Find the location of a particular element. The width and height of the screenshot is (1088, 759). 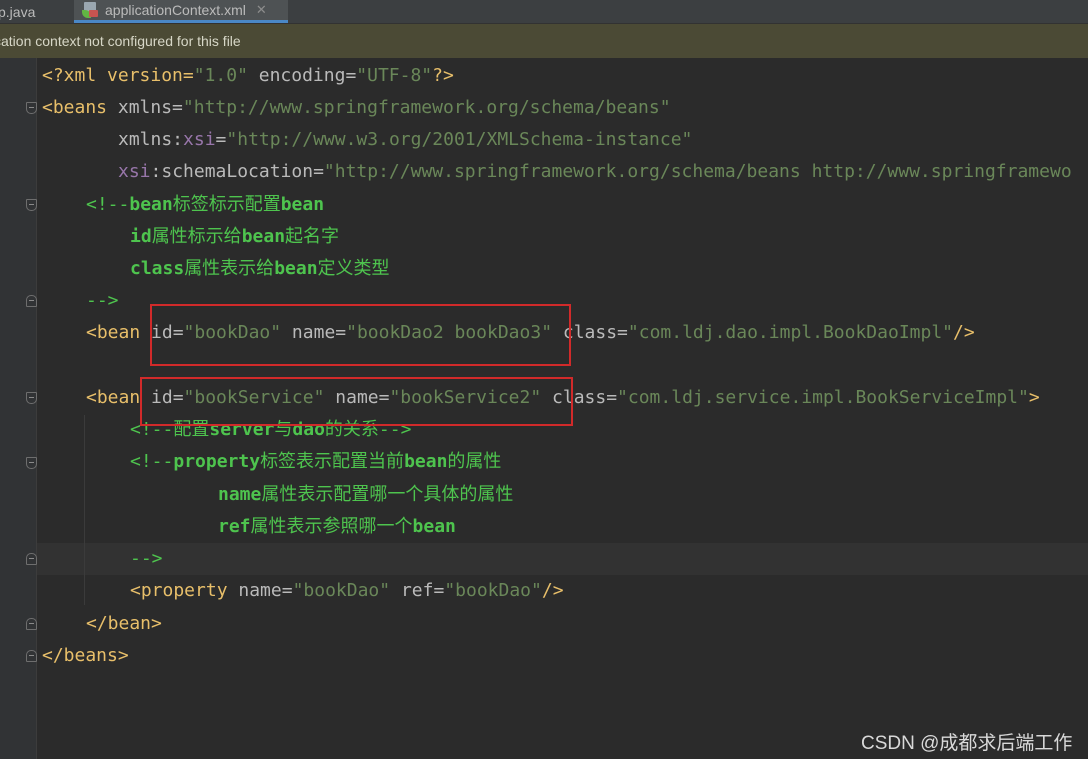

code-token: <property is located at coordinates (179, 590).